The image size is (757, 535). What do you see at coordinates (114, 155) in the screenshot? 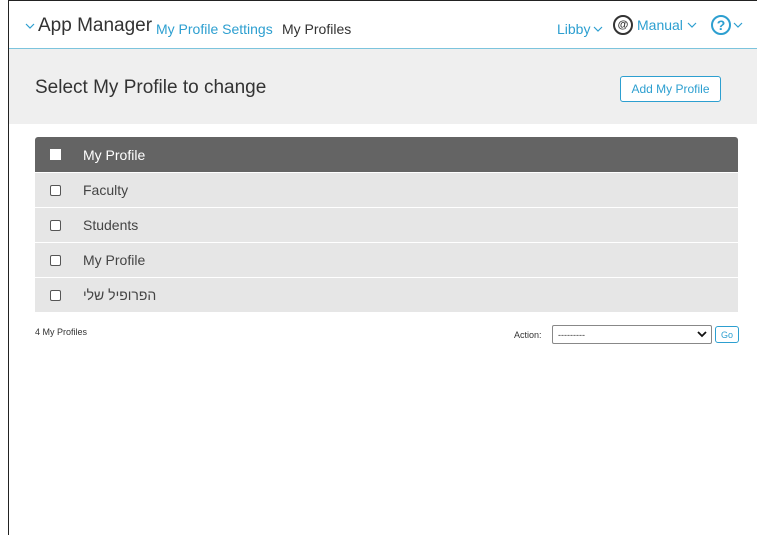
I see `column-header-my-profile: My Profile` at bounding box center [114, 155].